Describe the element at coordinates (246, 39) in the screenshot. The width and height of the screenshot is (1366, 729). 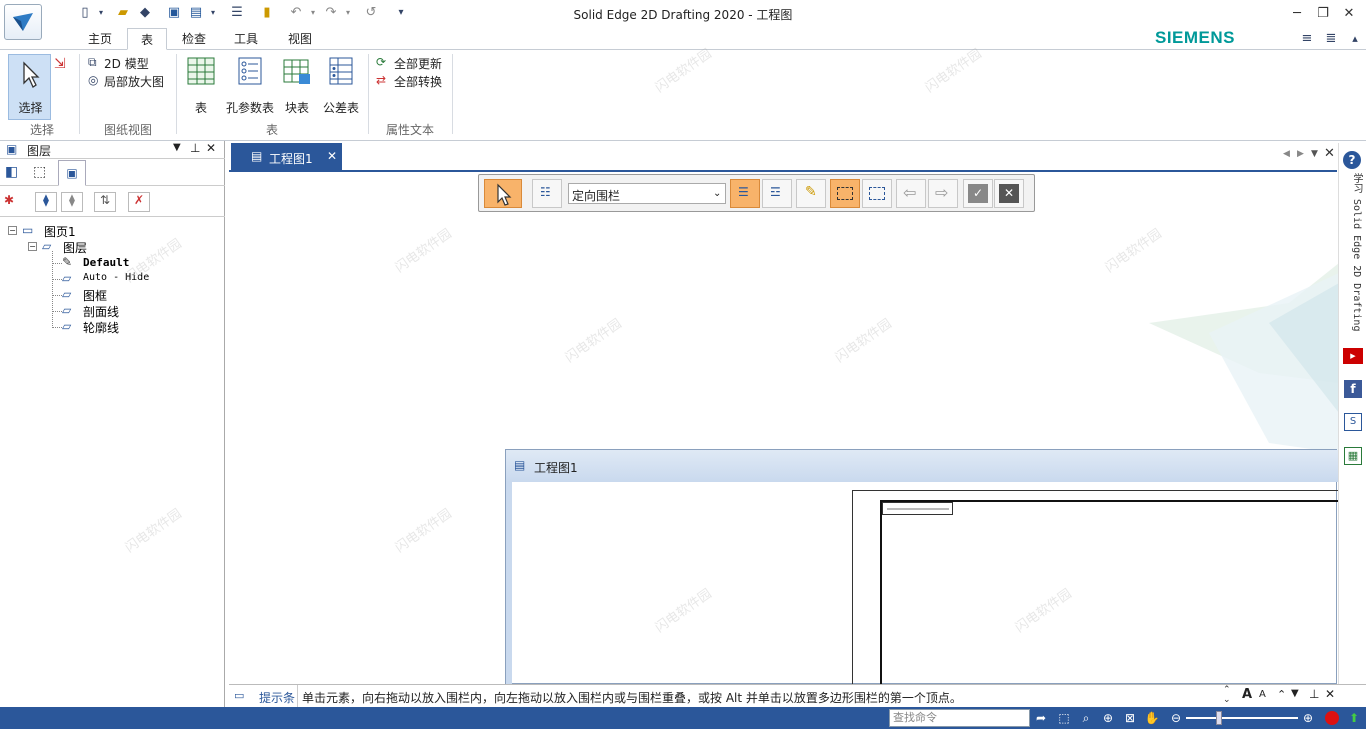
I see `tab-tools: 工具` at that location.